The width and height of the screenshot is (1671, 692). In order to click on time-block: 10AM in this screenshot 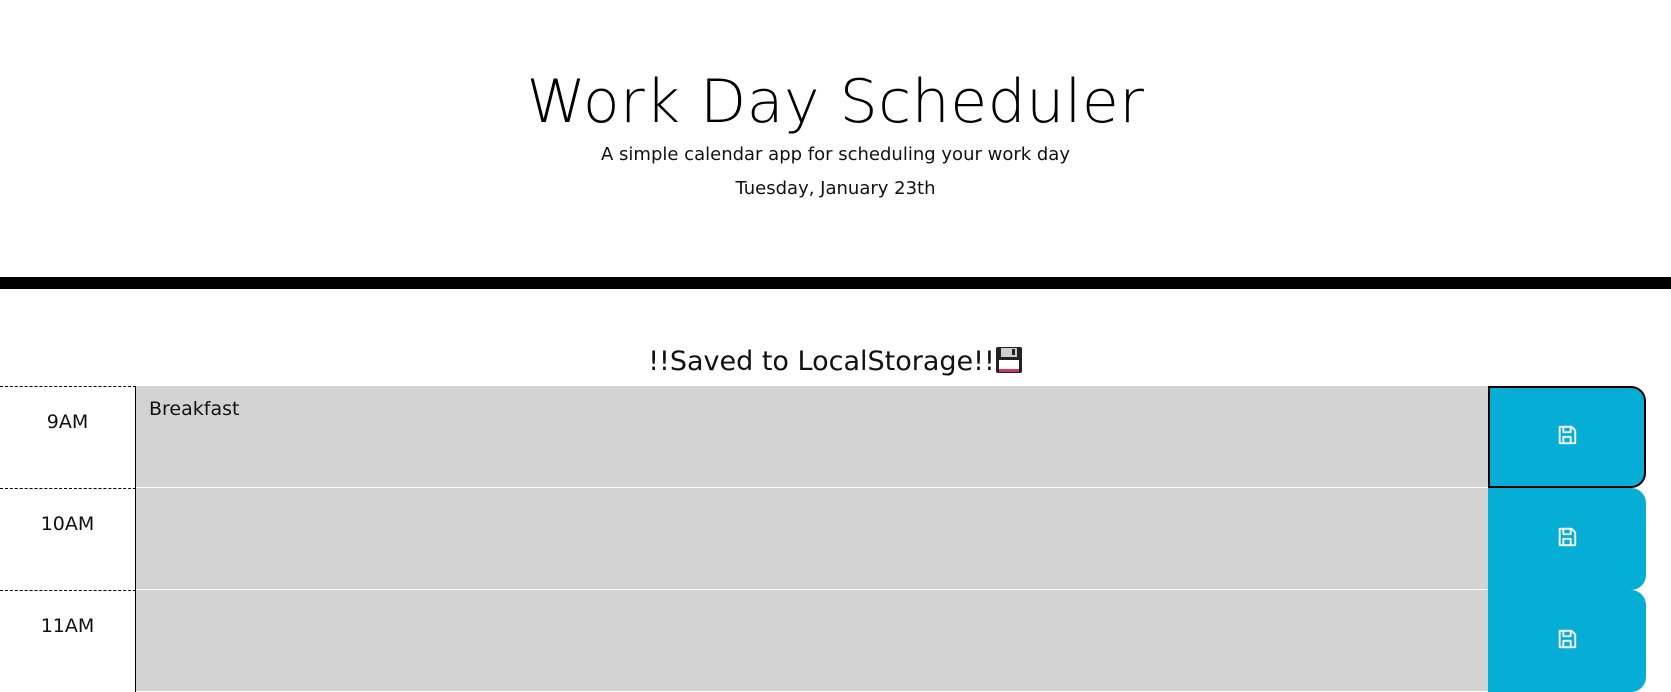, I will do `click(823, 539)`.